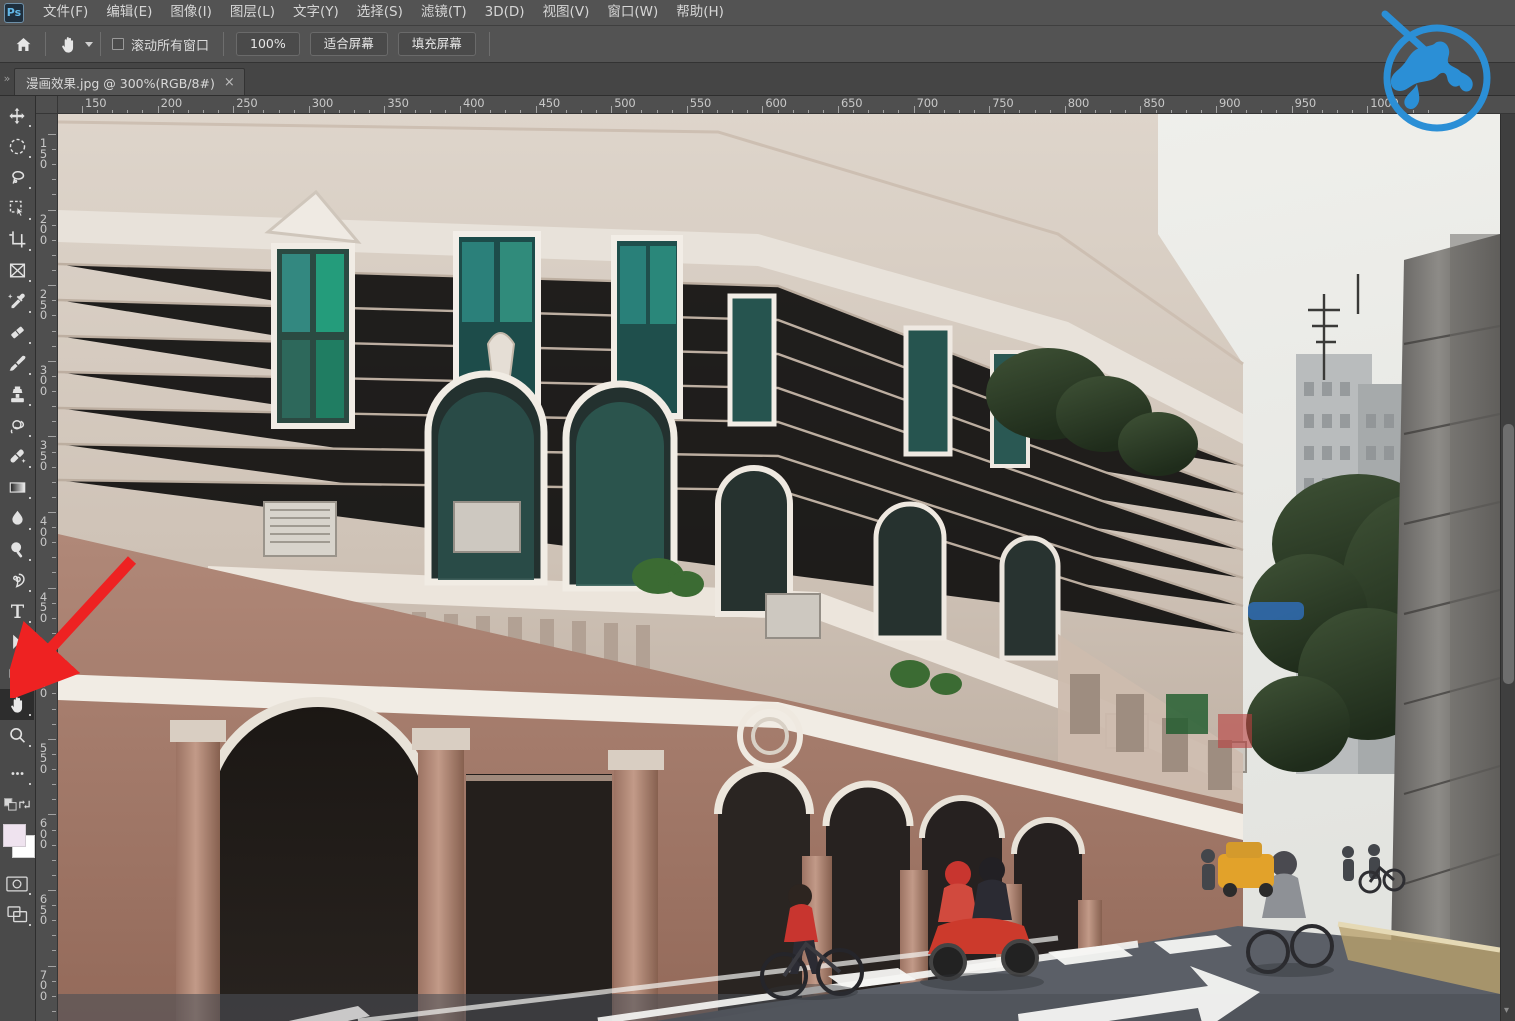 The image size is (1515, 1021). I want to click on document-tab: 漫画效果.jpg @ 300%(RGB/8#) ×, so click(129, 81).